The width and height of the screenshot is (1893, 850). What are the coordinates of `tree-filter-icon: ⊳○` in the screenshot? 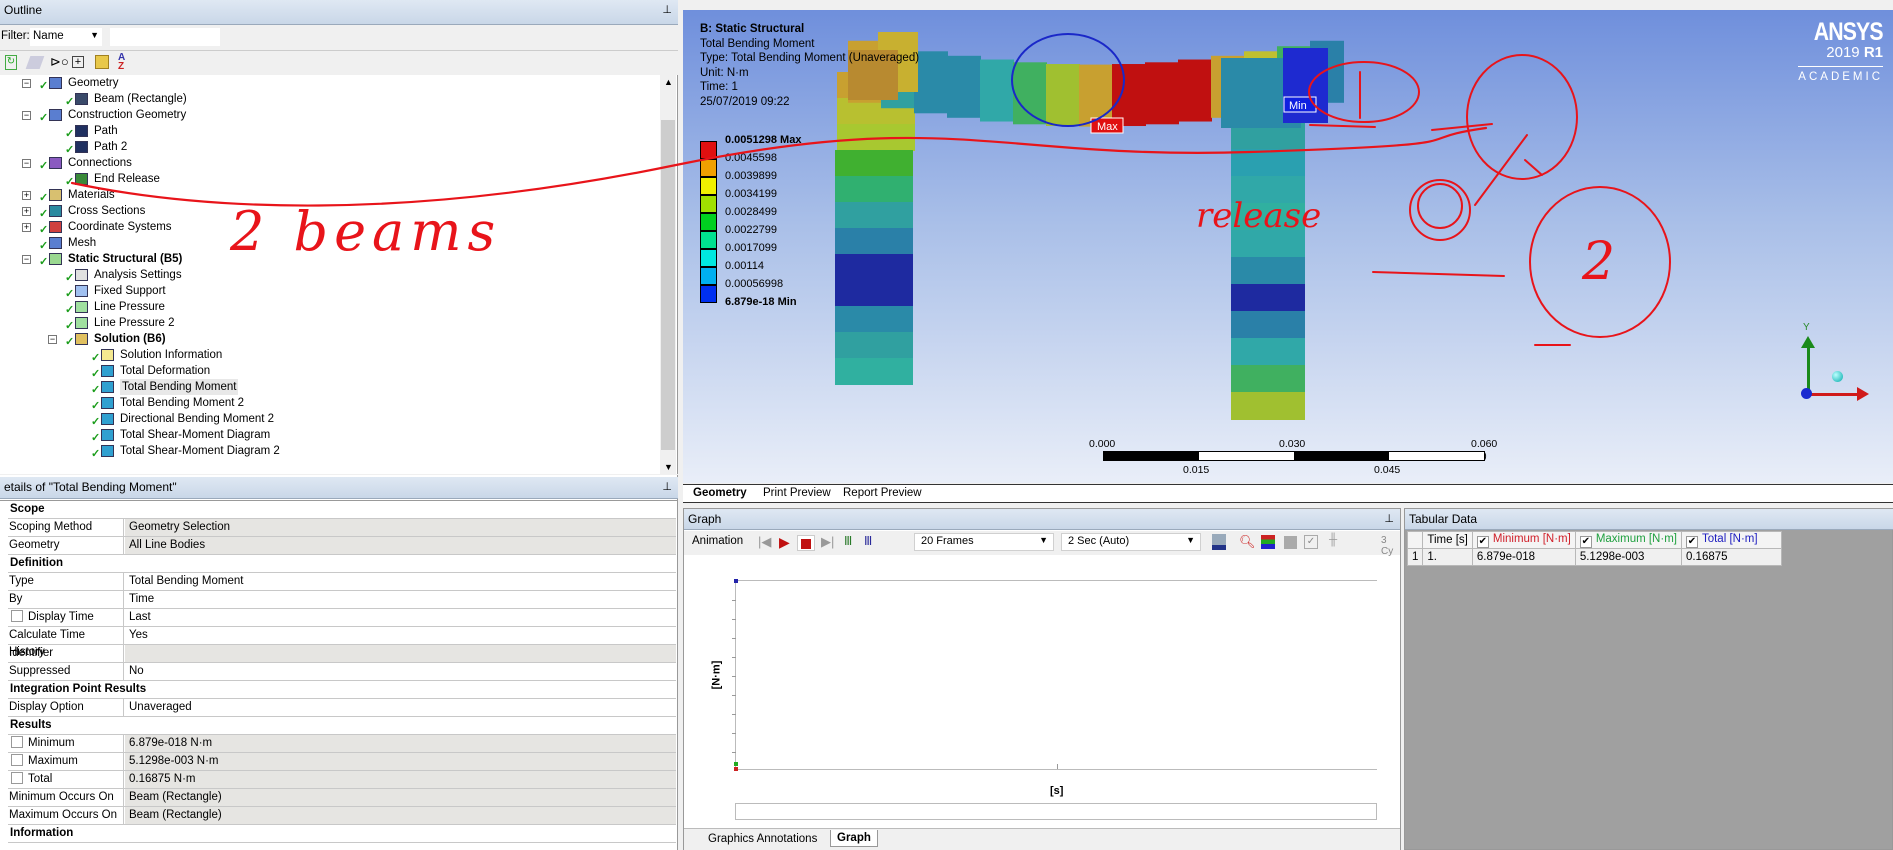 It's located at (59, 62).